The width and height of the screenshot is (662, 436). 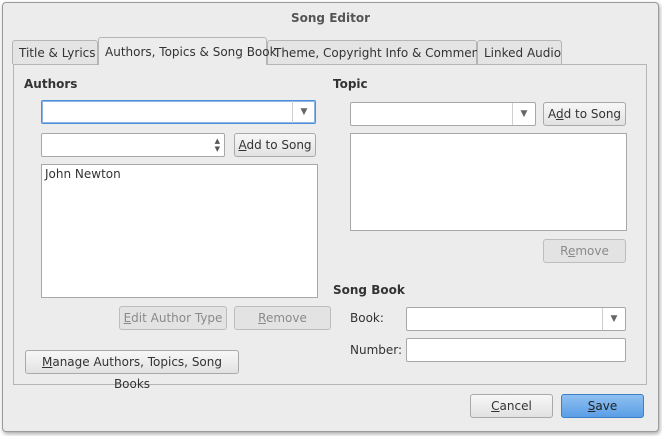 I want to click on manage-authors-topics-books-button: Manage Authors, Topics, Song Books, so click(x=132, y=370).